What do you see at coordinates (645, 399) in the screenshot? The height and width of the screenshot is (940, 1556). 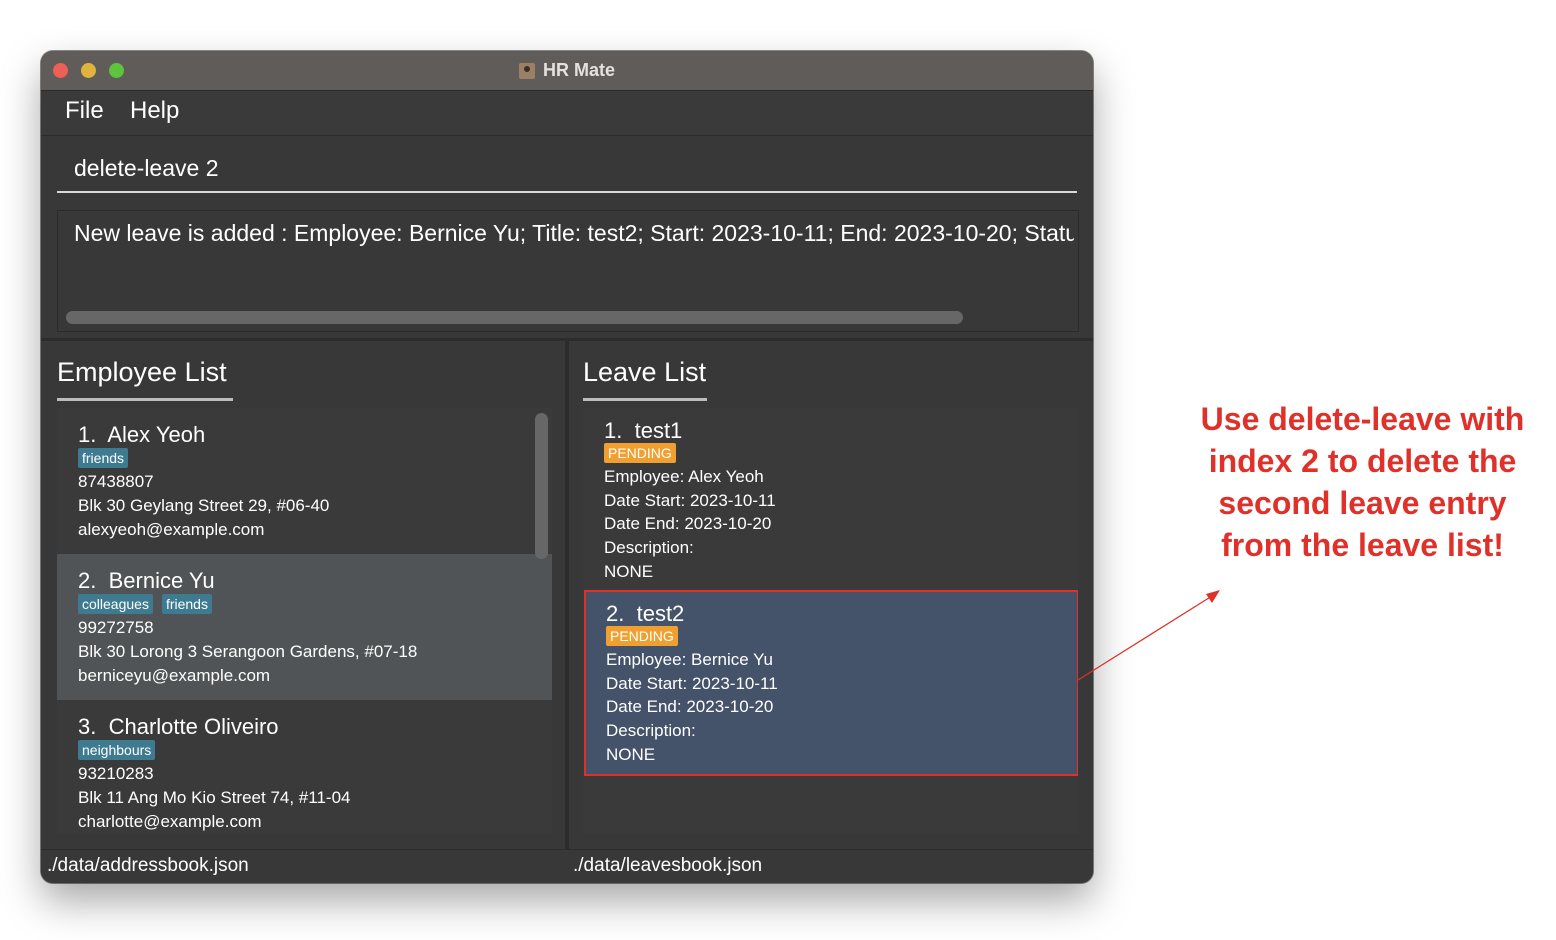 I see `leave-list-title-underline` at bounding box center [645, 399].